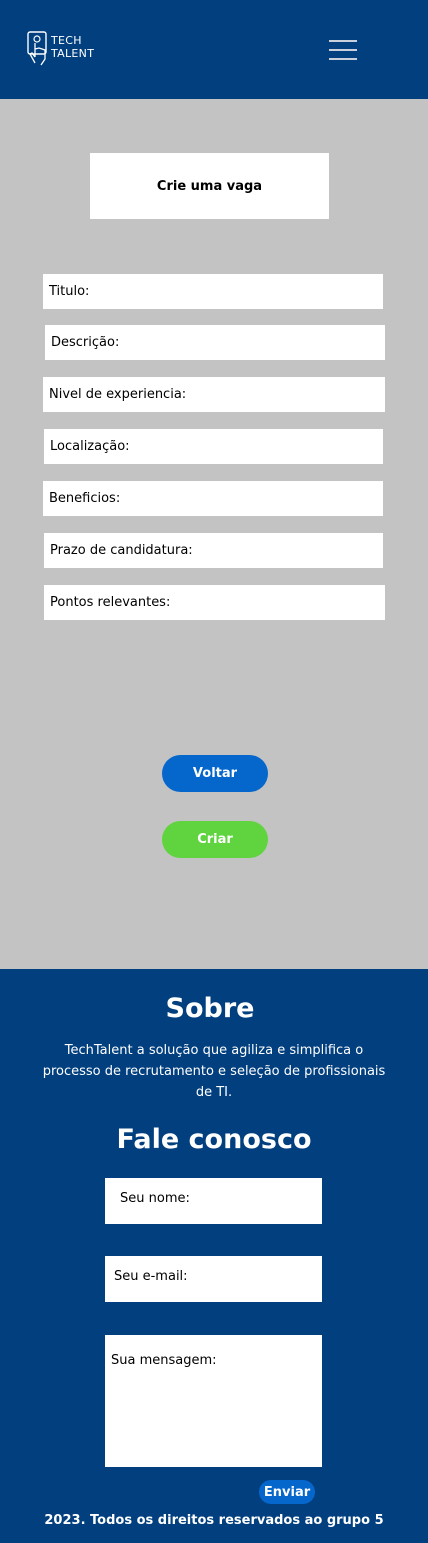  Describe the element at coordinates (213, 446) in the screenshot. I see `location-field: Localização:` at that location.